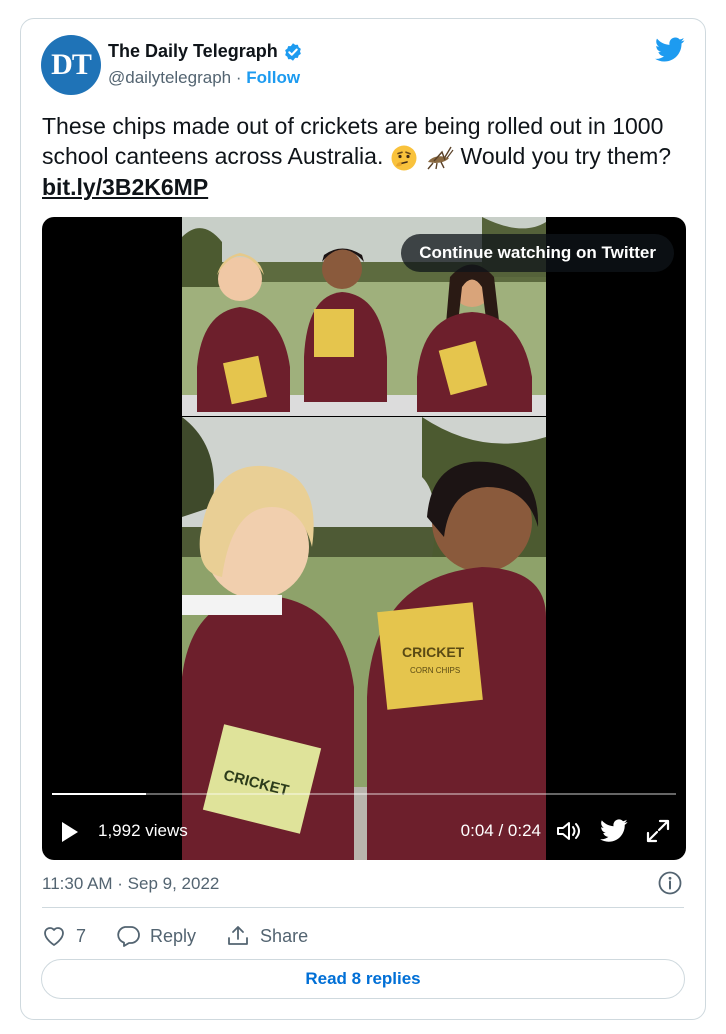 The width and height of the screenshot is (726, 1034). What do you see at coordinates (670, 50) in the screenshot?
I see `twitter-bird-icon` at bounding box center [670, 50].